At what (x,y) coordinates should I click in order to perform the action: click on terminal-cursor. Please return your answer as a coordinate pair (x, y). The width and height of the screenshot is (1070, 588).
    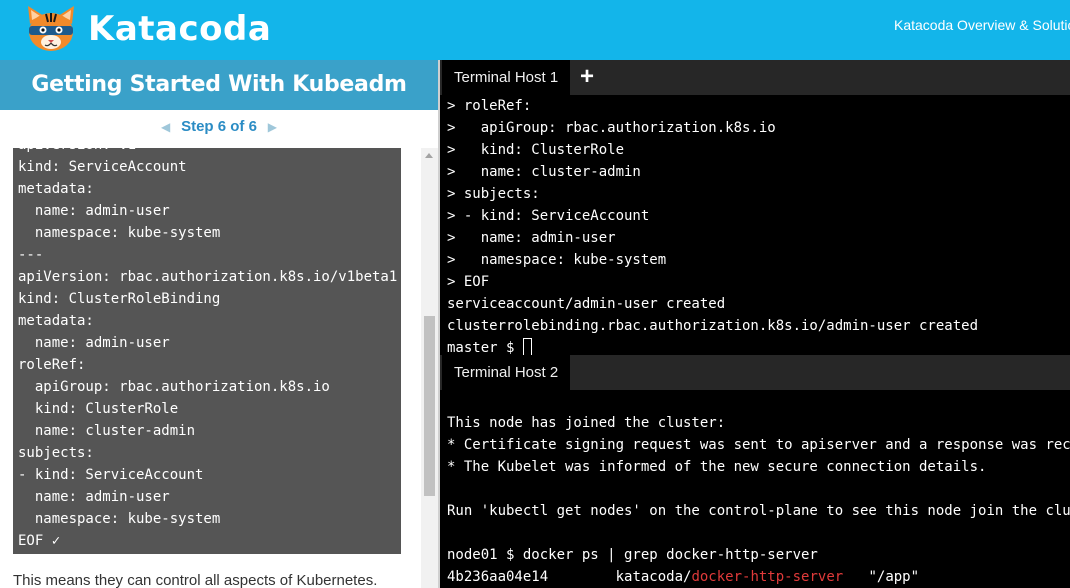
    Looking at the image, I should click on (527, 346).